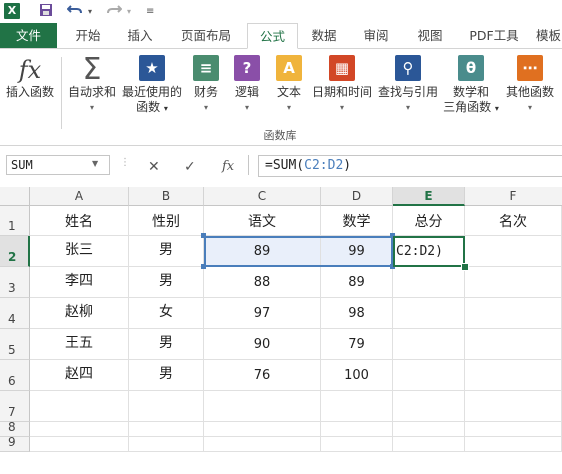 The width and height of the screenshot is (562, 474). I want to click on cell-e8, so click(429, 429).